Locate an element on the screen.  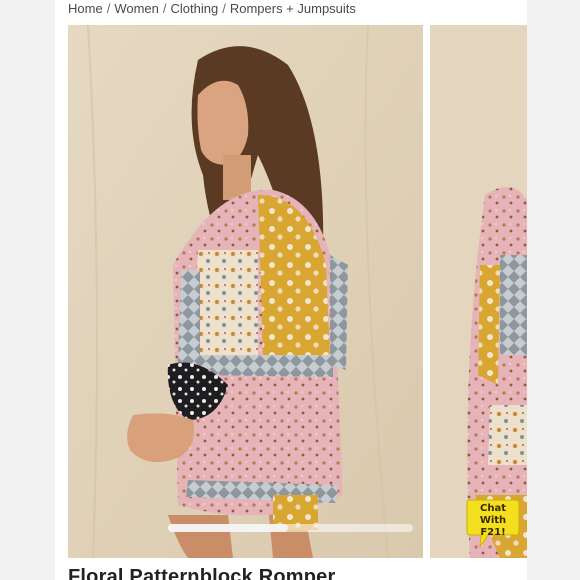
breadcrumb-rompers-jumpsuits: Rompers + Jumpsuits is located at coordinates (293, 8).